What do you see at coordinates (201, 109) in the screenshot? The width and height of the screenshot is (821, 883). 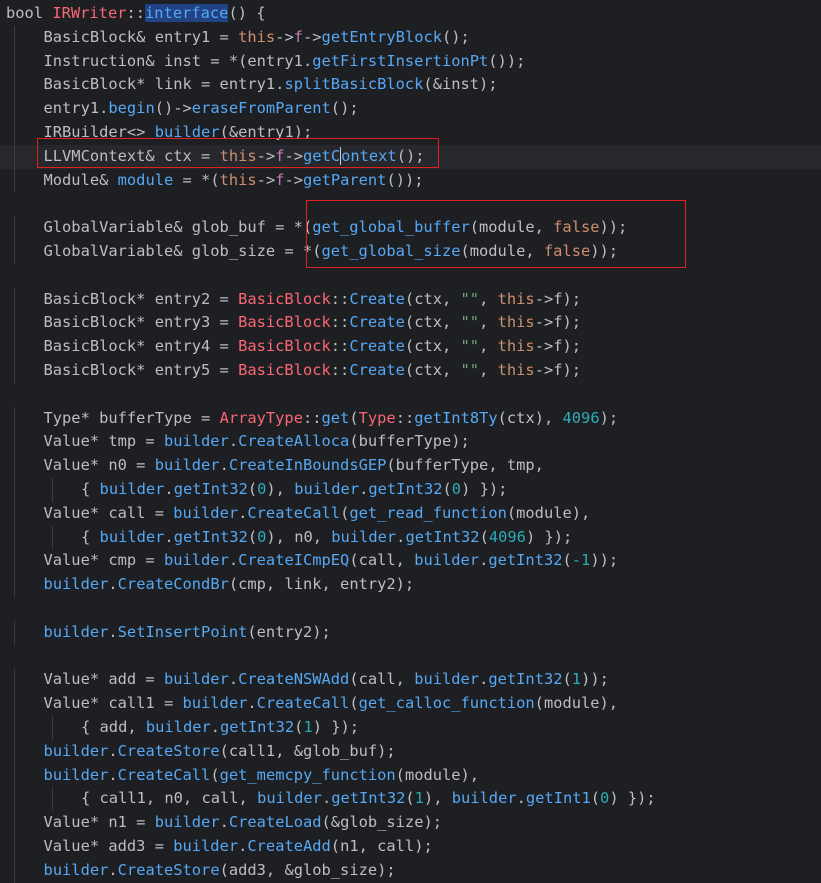 I see `code-line-text: entry1.begin()->eraseFromParent();` at bounding box center [201, 109].